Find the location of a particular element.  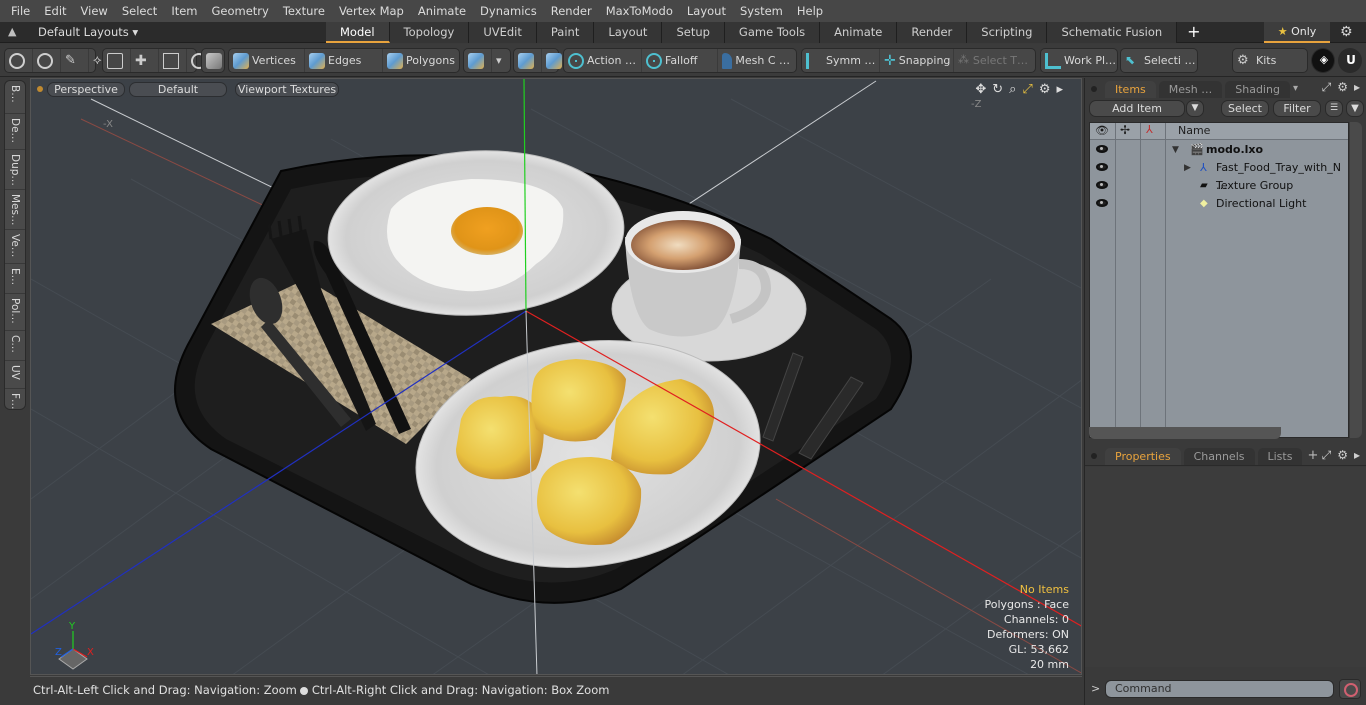

list-options-icon: ☰ is located at coordinates (1334, 108).